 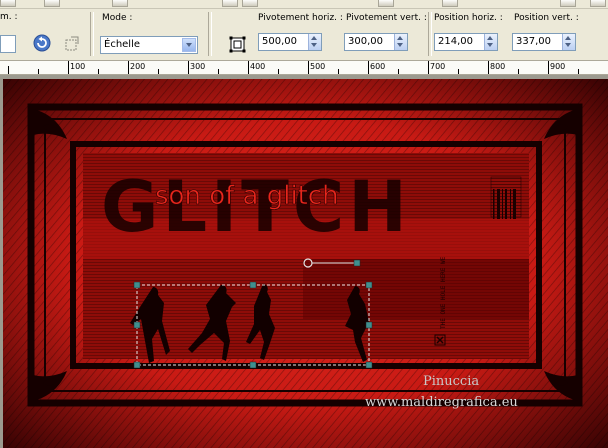 What do you see at coordinates (558, 66) in the screenshot?
I see `ruler-label: 900` at bounding box center [558, 66].